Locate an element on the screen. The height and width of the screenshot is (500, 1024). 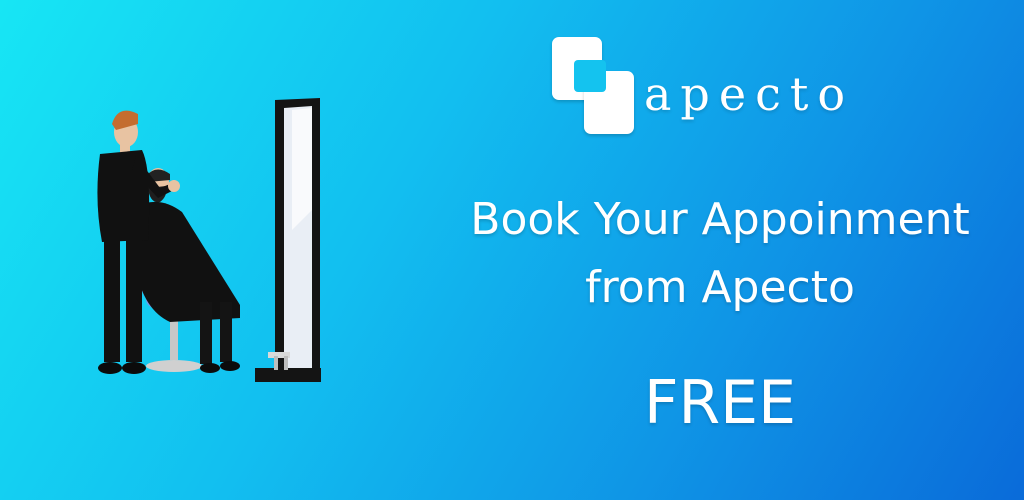
mirror-icon is located at coordinates (288, 240).